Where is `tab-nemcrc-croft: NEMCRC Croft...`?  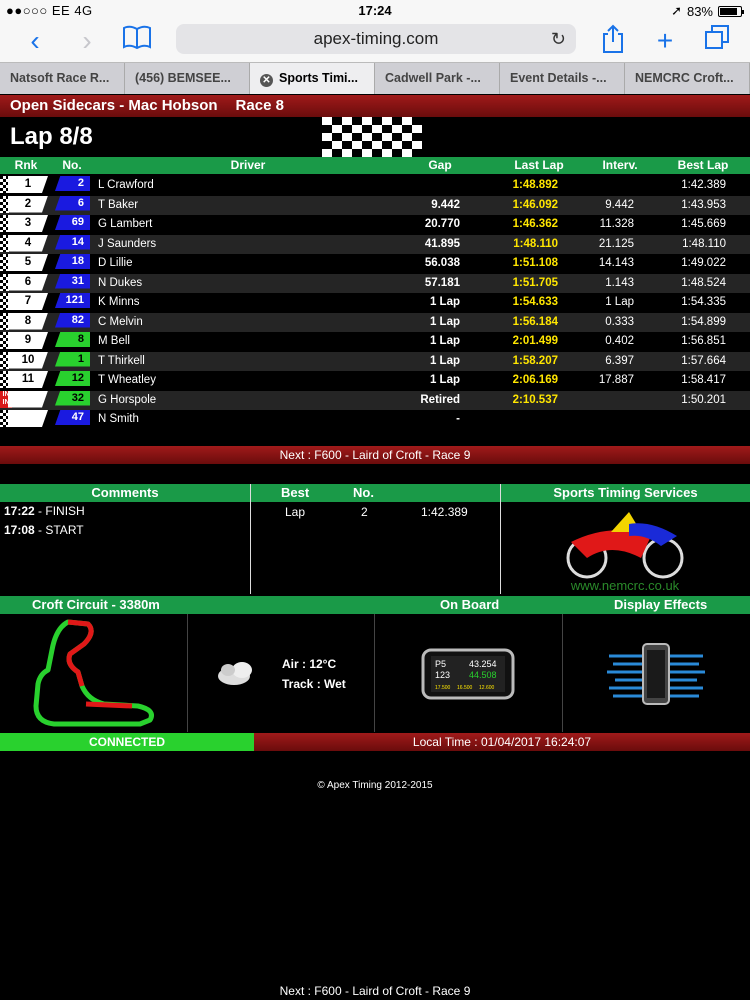 tab-nemcrc-croft: NEMCRC Croft... is located at coordinates (687, 78).